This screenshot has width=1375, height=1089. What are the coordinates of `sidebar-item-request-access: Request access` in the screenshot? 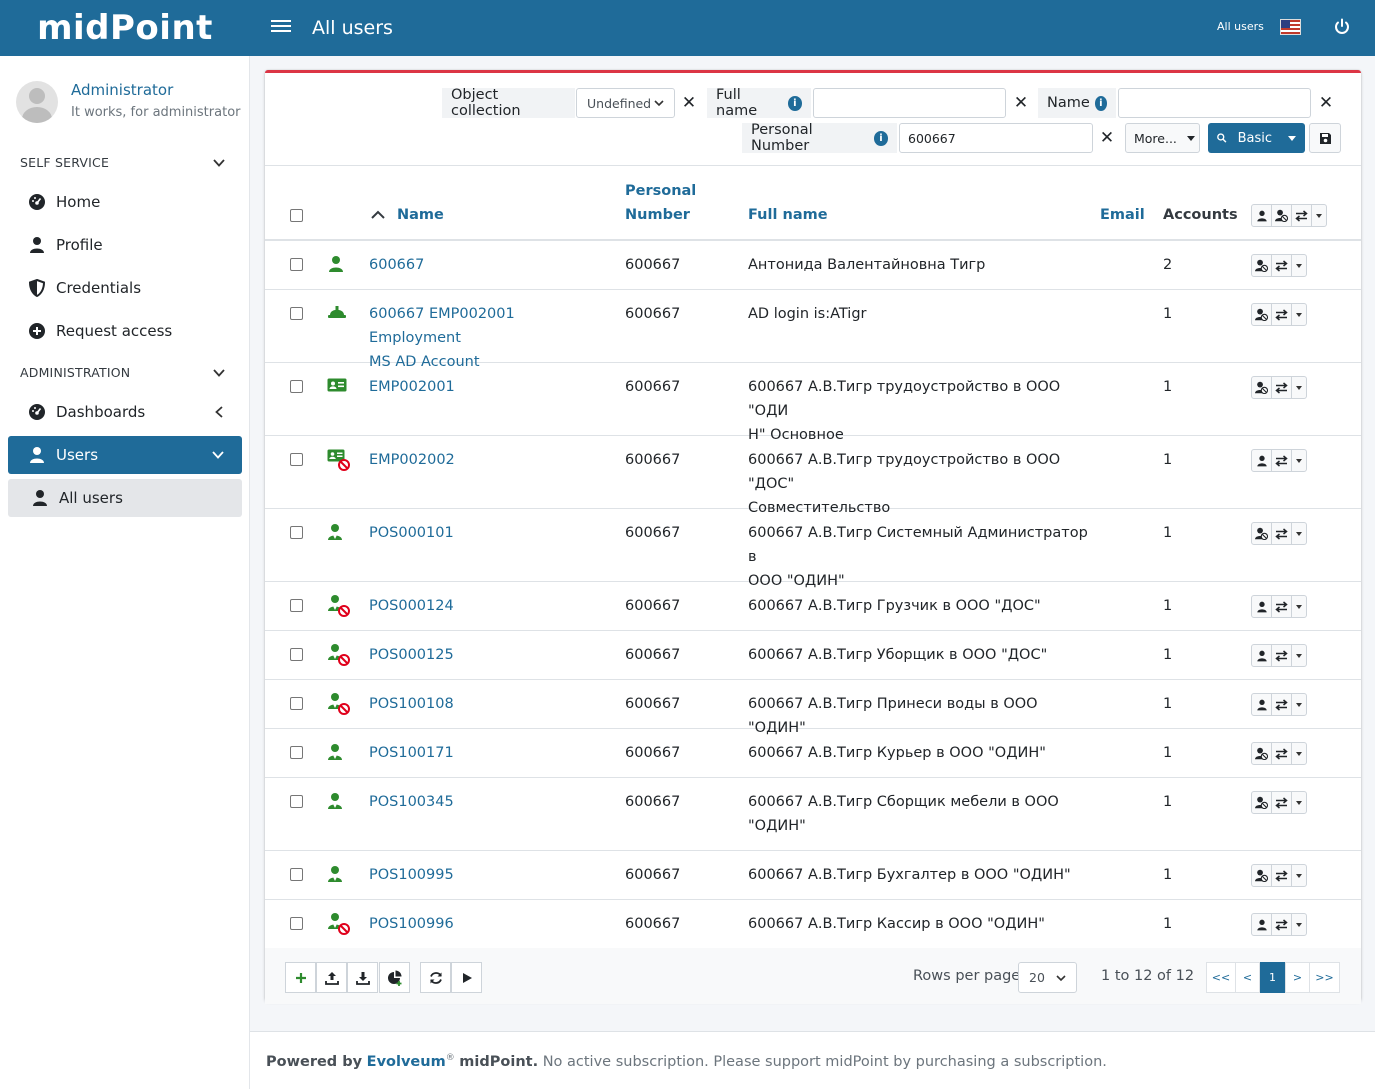 It's located at (125, 331).